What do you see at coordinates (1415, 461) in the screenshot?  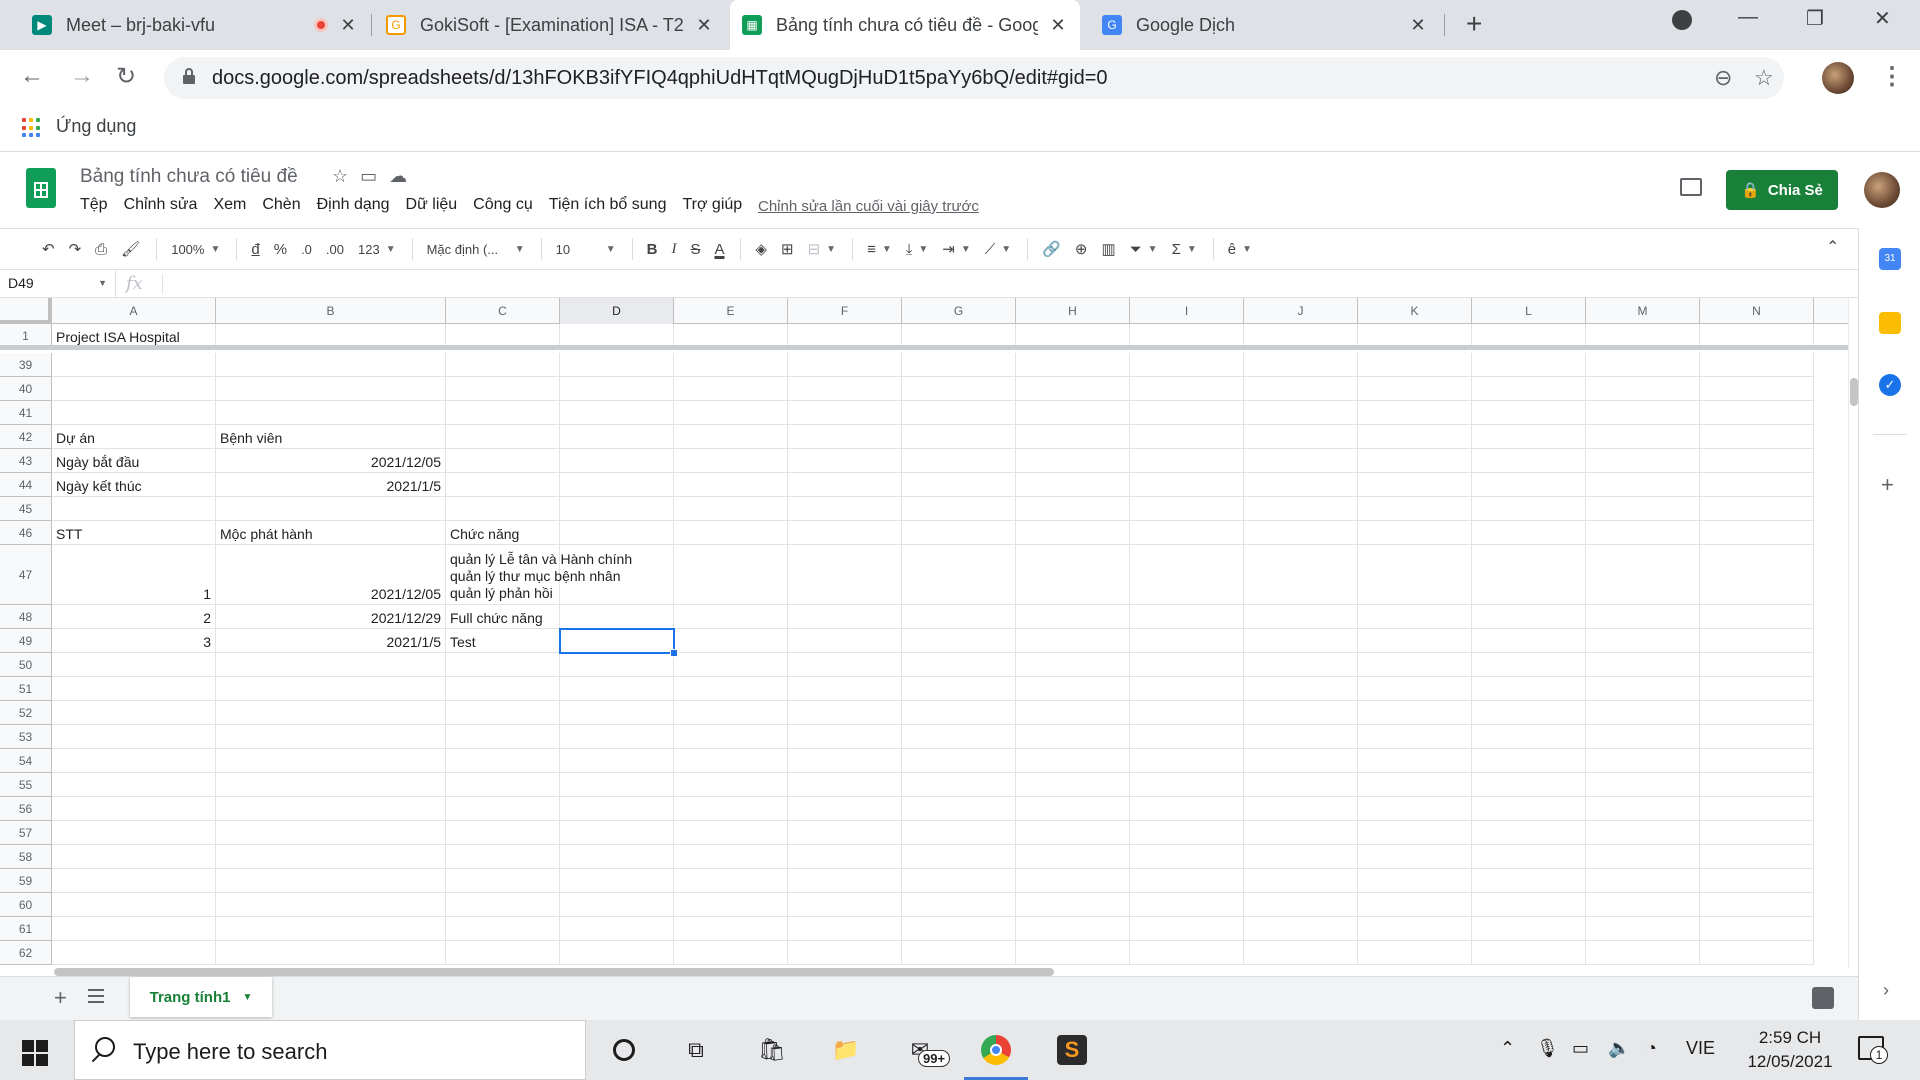 I see `cell-k43` at bounding box center [1415, 461].